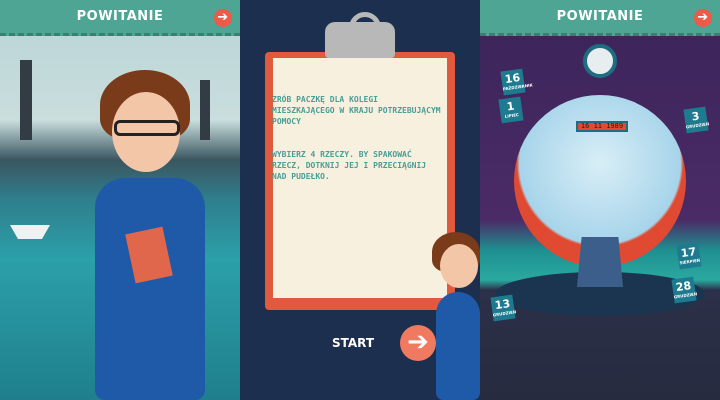 This screenshot has width=720, height=400. Describe the element at coordinates (510, 106) in the screenshot. I see `calendar-day: 1` at that location.